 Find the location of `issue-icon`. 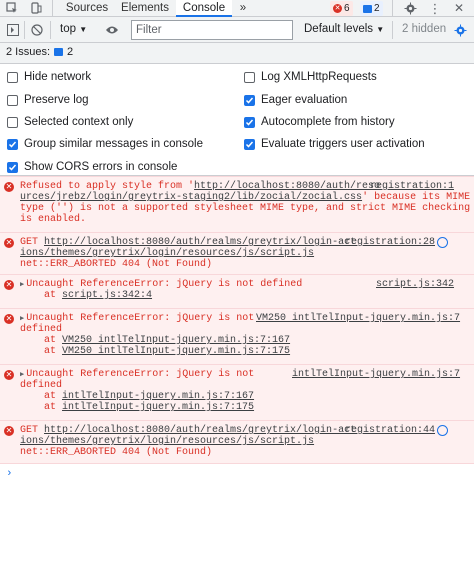

issue-icon is located at coordinates (367, 8).